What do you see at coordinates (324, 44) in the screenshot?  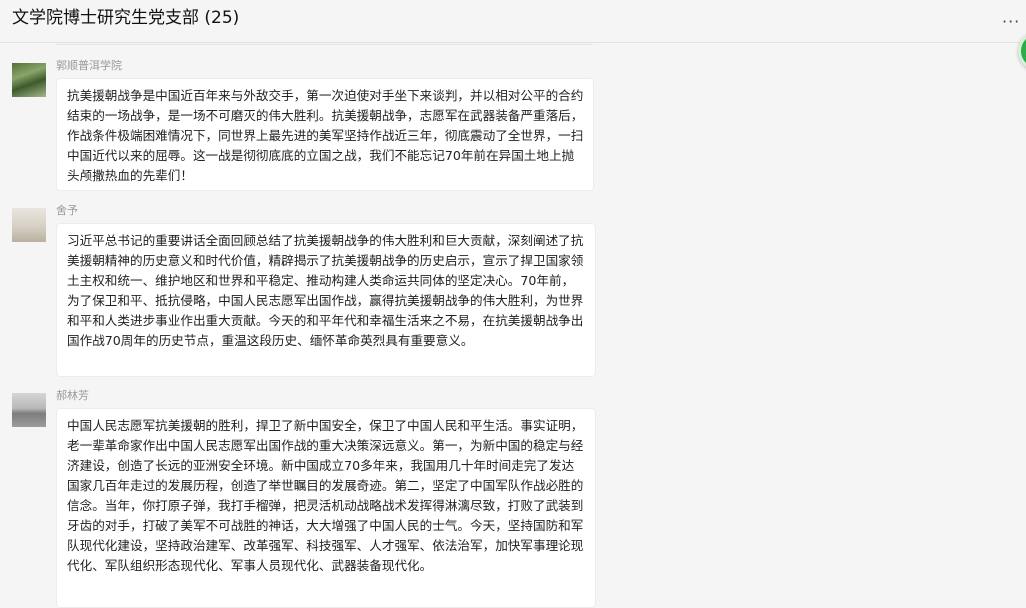 I see `history-divider` at bounding box center [324, 44].